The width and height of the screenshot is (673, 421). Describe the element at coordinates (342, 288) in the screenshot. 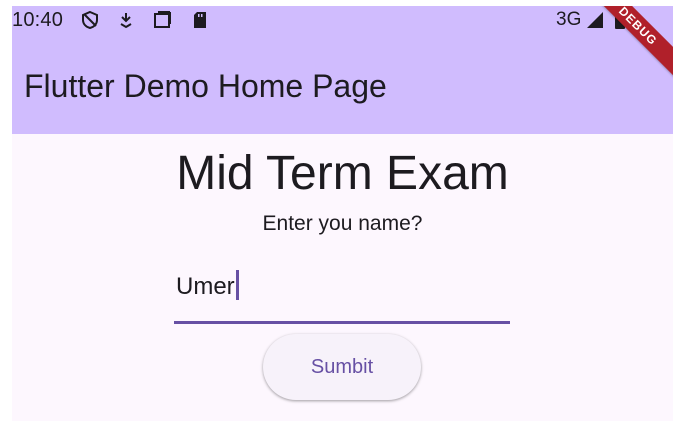

I see `name-input-field: Umer` at that location.